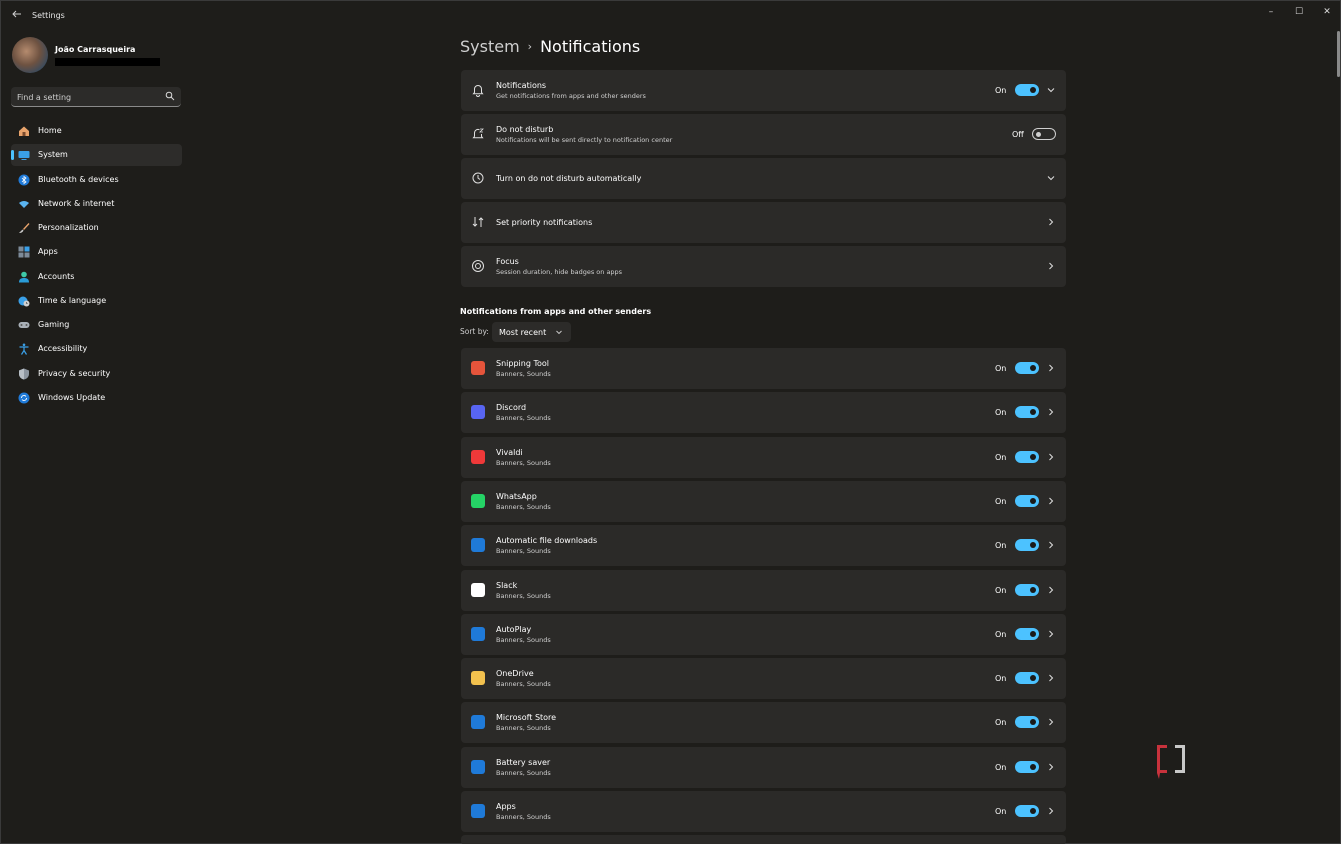 The width and height of the screenshot is (1341, 844). Describe the element at coordinates (763, 457) in the screenshot. I see `table-row: Vivaldi Banners, Sounds On` at that location.